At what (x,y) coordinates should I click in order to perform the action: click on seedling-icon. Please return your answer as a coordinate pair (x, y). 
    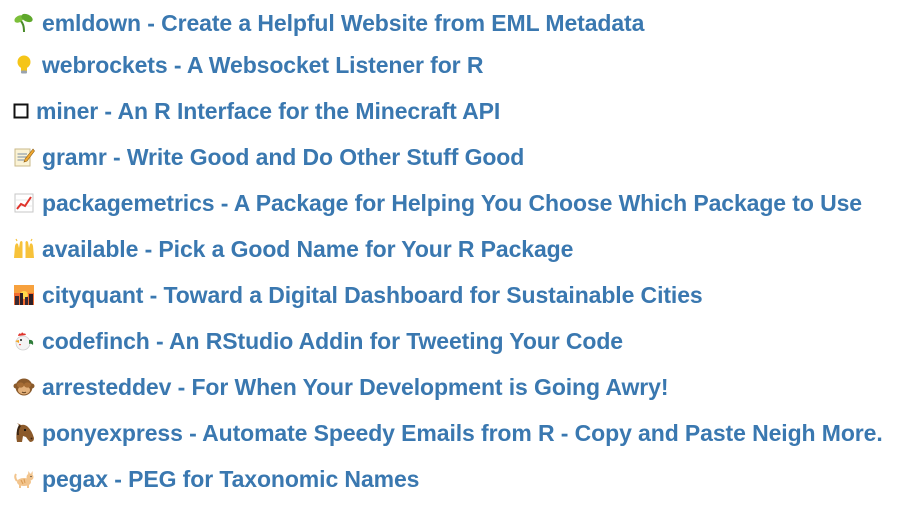
    Looking at the image, I should click on (24, 23).